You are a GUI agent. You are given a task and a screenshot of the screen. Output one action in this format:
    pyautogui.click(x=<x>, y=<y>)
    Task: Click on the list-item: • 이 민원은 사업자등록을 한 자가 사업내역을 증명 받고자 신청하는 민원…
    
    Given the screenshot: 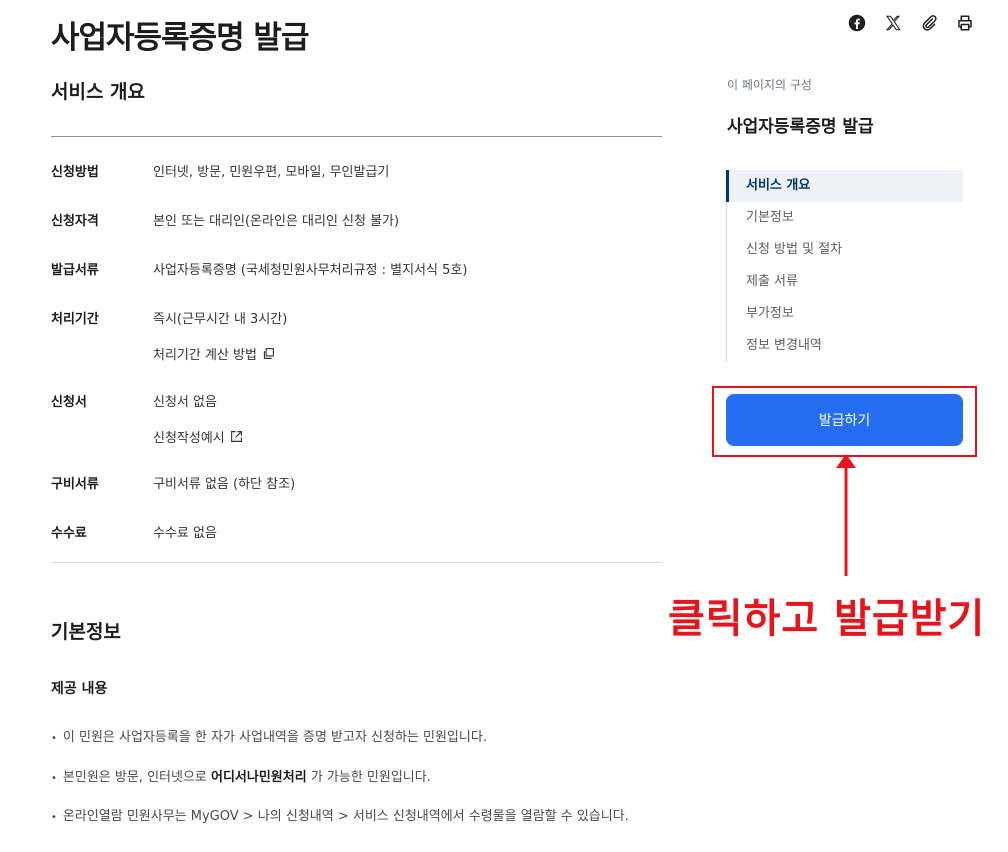 What is the action you would take?
    pyautogui.click(x=269, y=735)
    